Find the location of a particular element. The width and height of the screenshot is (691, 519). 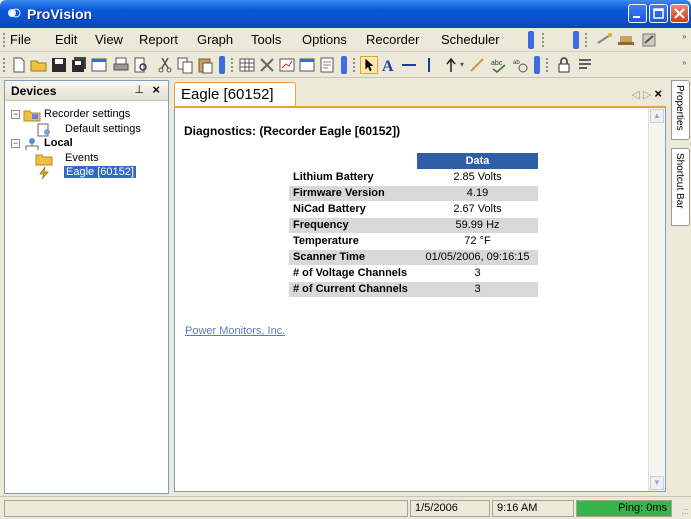

tab-label: Eagle [60152] is located at coordinates (227, 94).